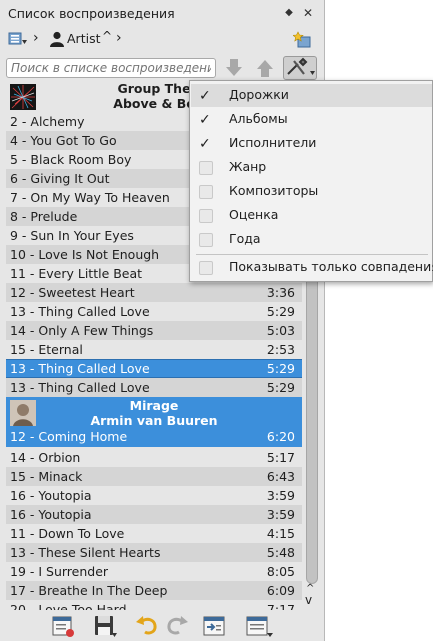  Describe the element at coordinates (311, 167) in the screenshot. I see `menu-item-genre: Жанр` at that location.